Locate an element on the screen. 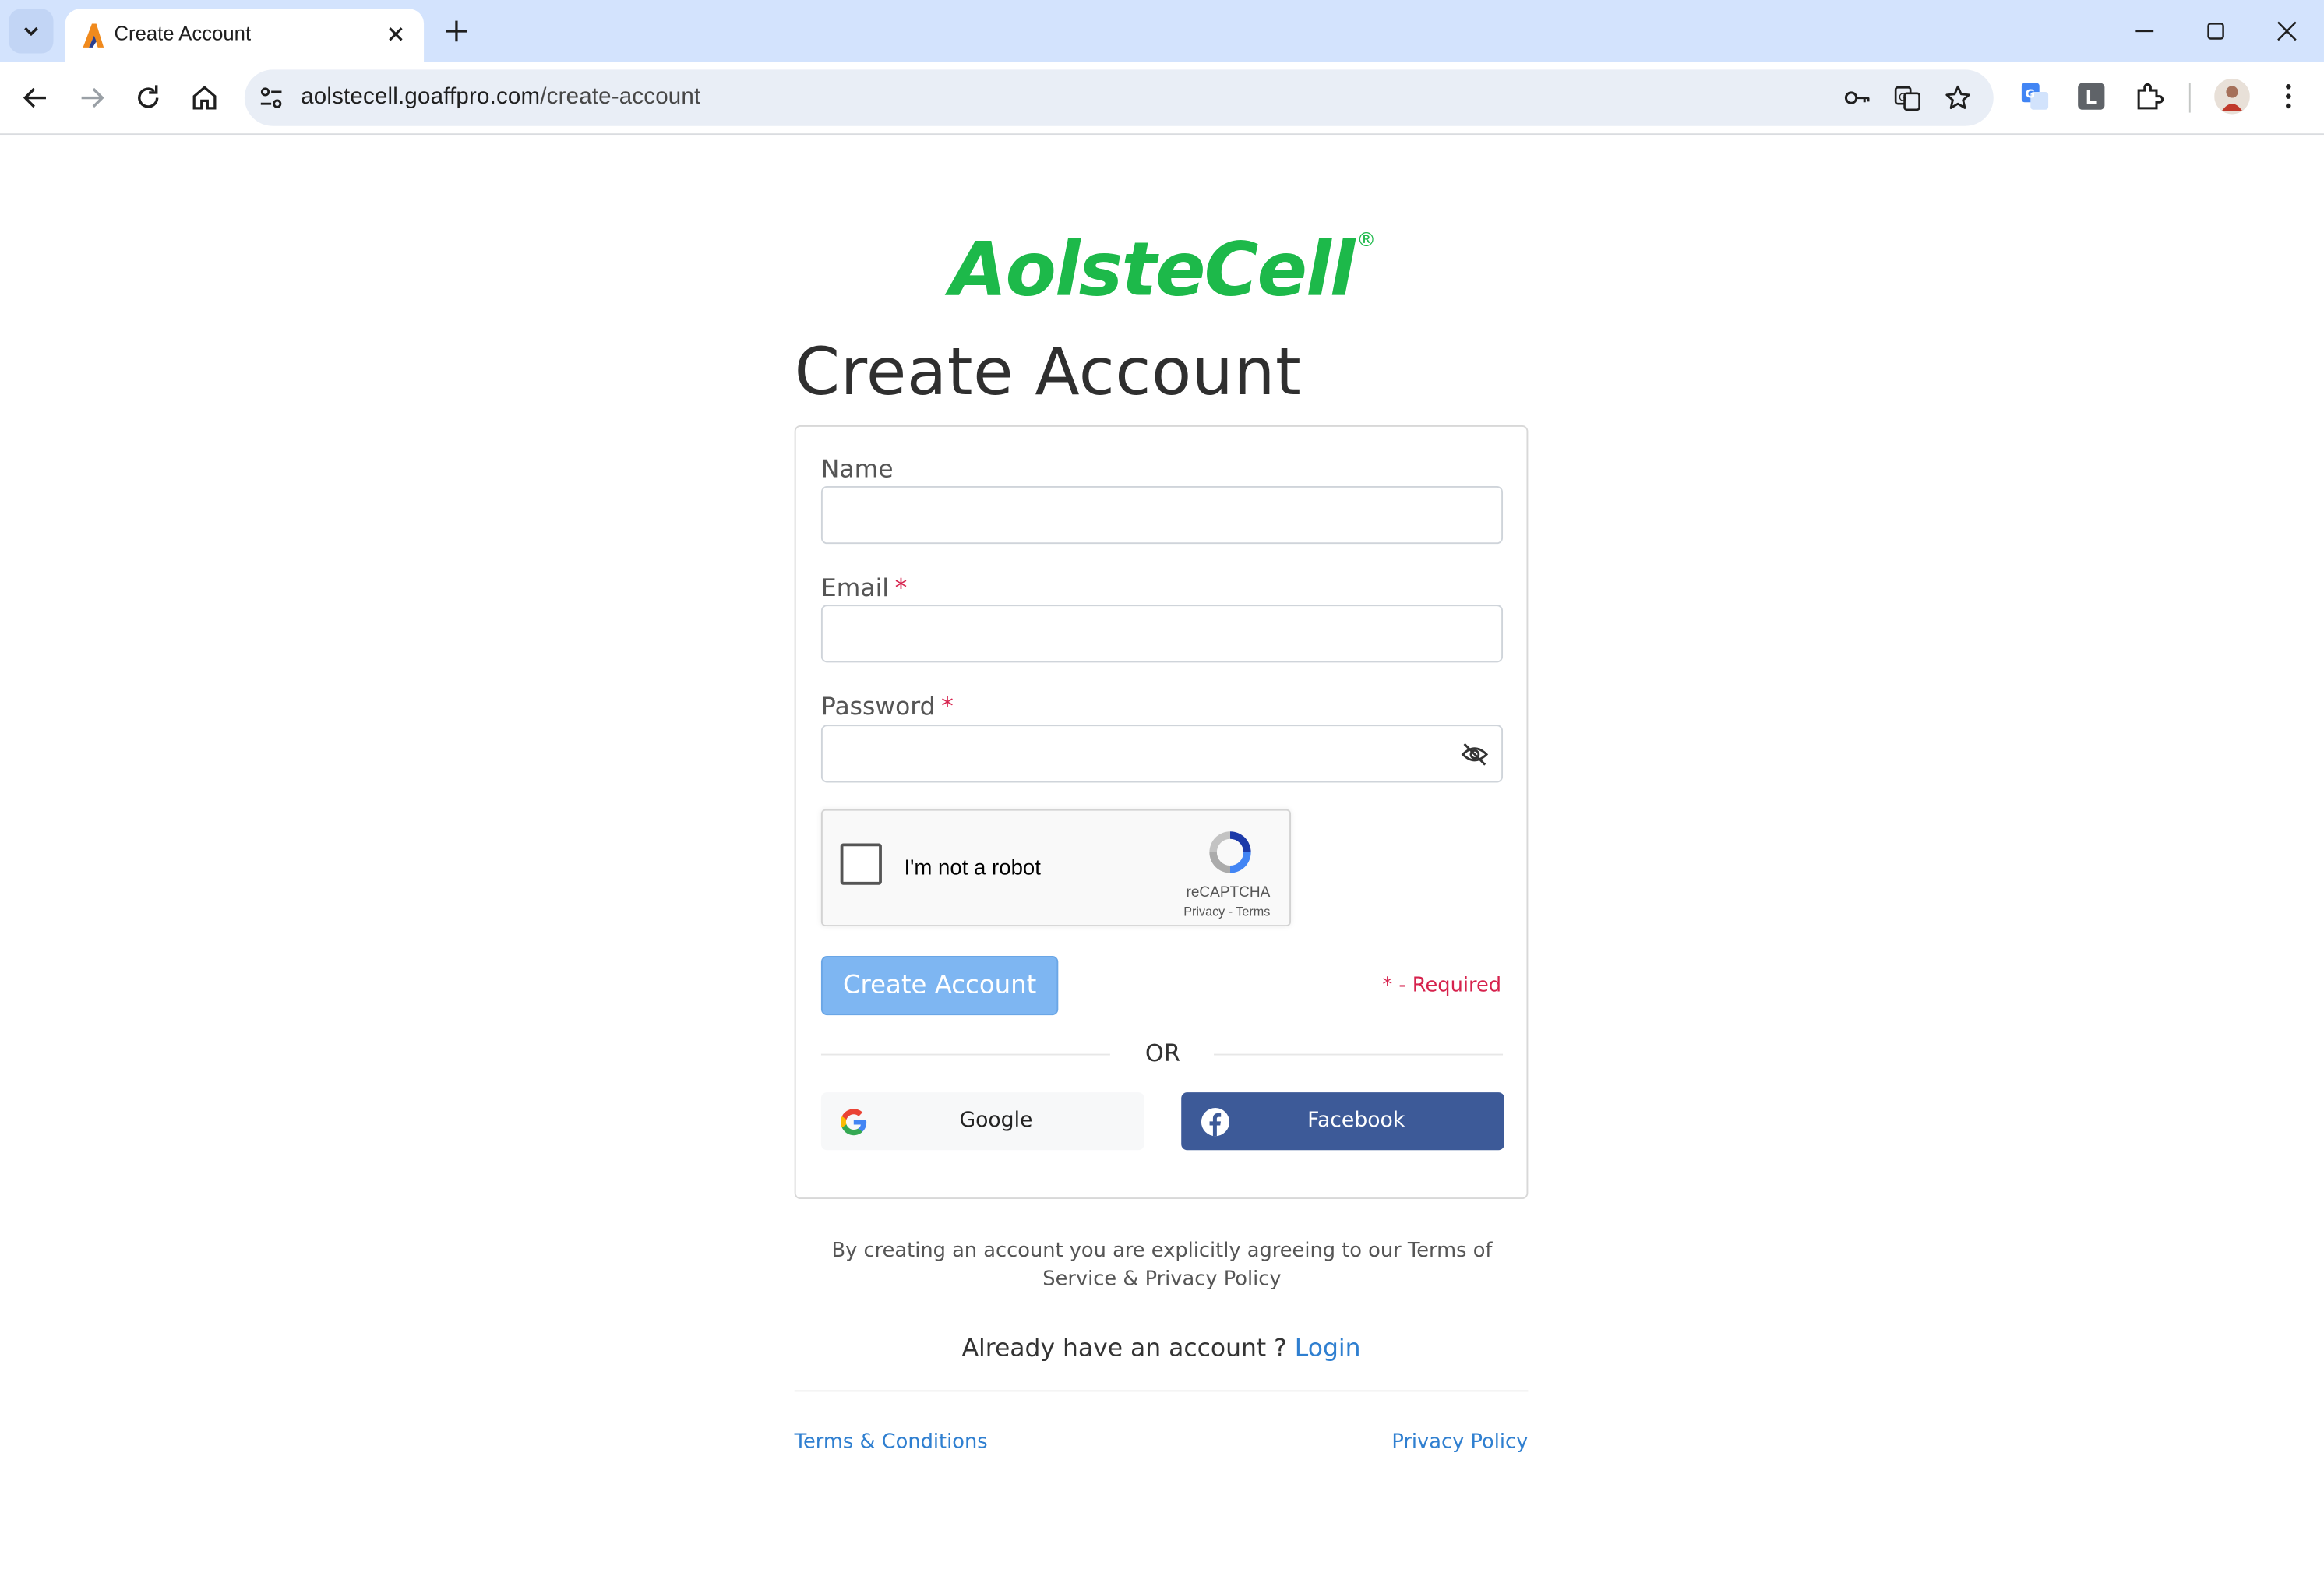 The image size is (2324, 1594). name-label: Name is located at coordinates (857, 469).